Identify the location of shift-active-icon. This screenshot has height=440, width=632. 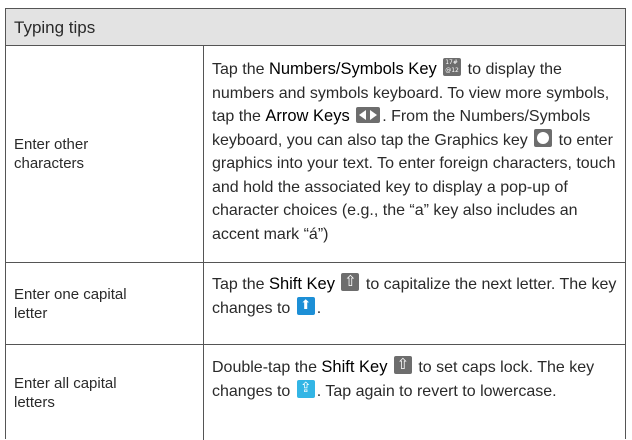
(305, 305).